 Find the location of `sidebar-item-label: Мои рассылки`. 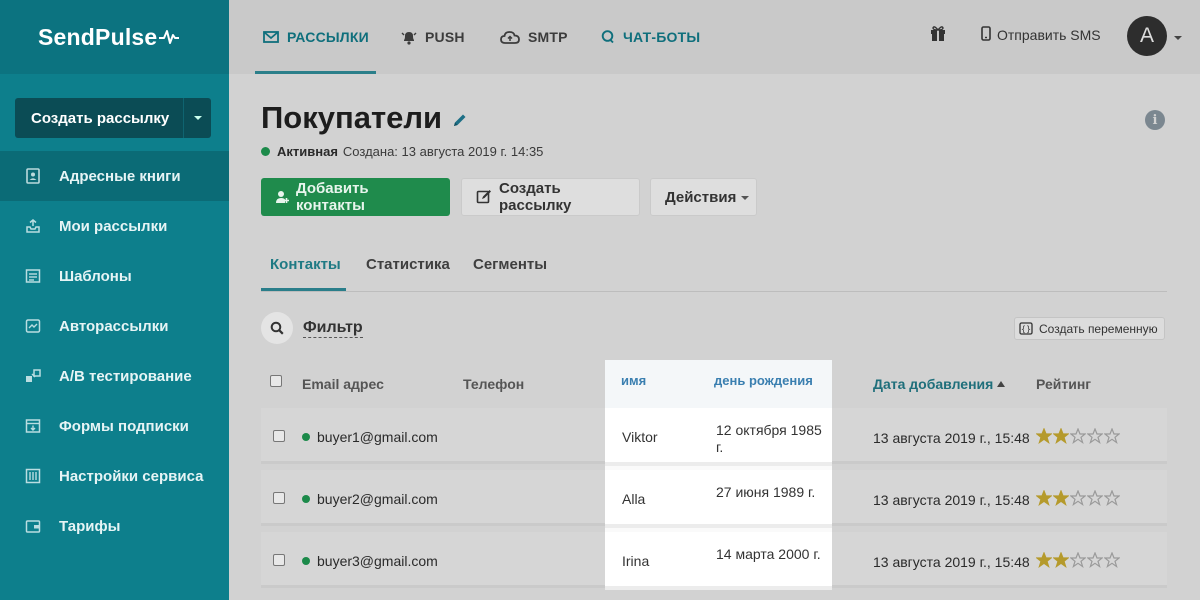

sidebar-item-label: Мои рассылки is located at coordinates (113, 226).